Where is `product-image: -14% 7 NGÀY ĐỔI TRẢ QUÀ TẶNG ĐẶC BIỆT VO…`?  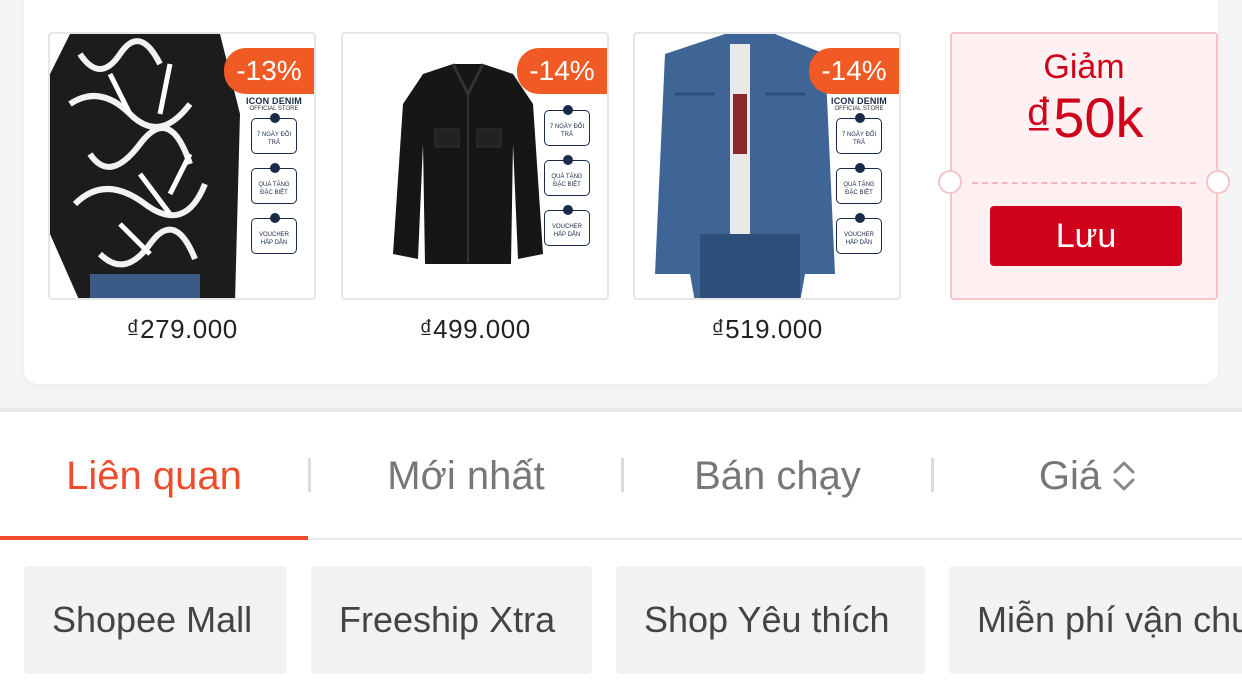 product-image: -14% 7 NGÀY ĐỔI TRẢ QUÀ TẶNG ĐẶC BIỆT VO… is located at coordinates (475, 166).